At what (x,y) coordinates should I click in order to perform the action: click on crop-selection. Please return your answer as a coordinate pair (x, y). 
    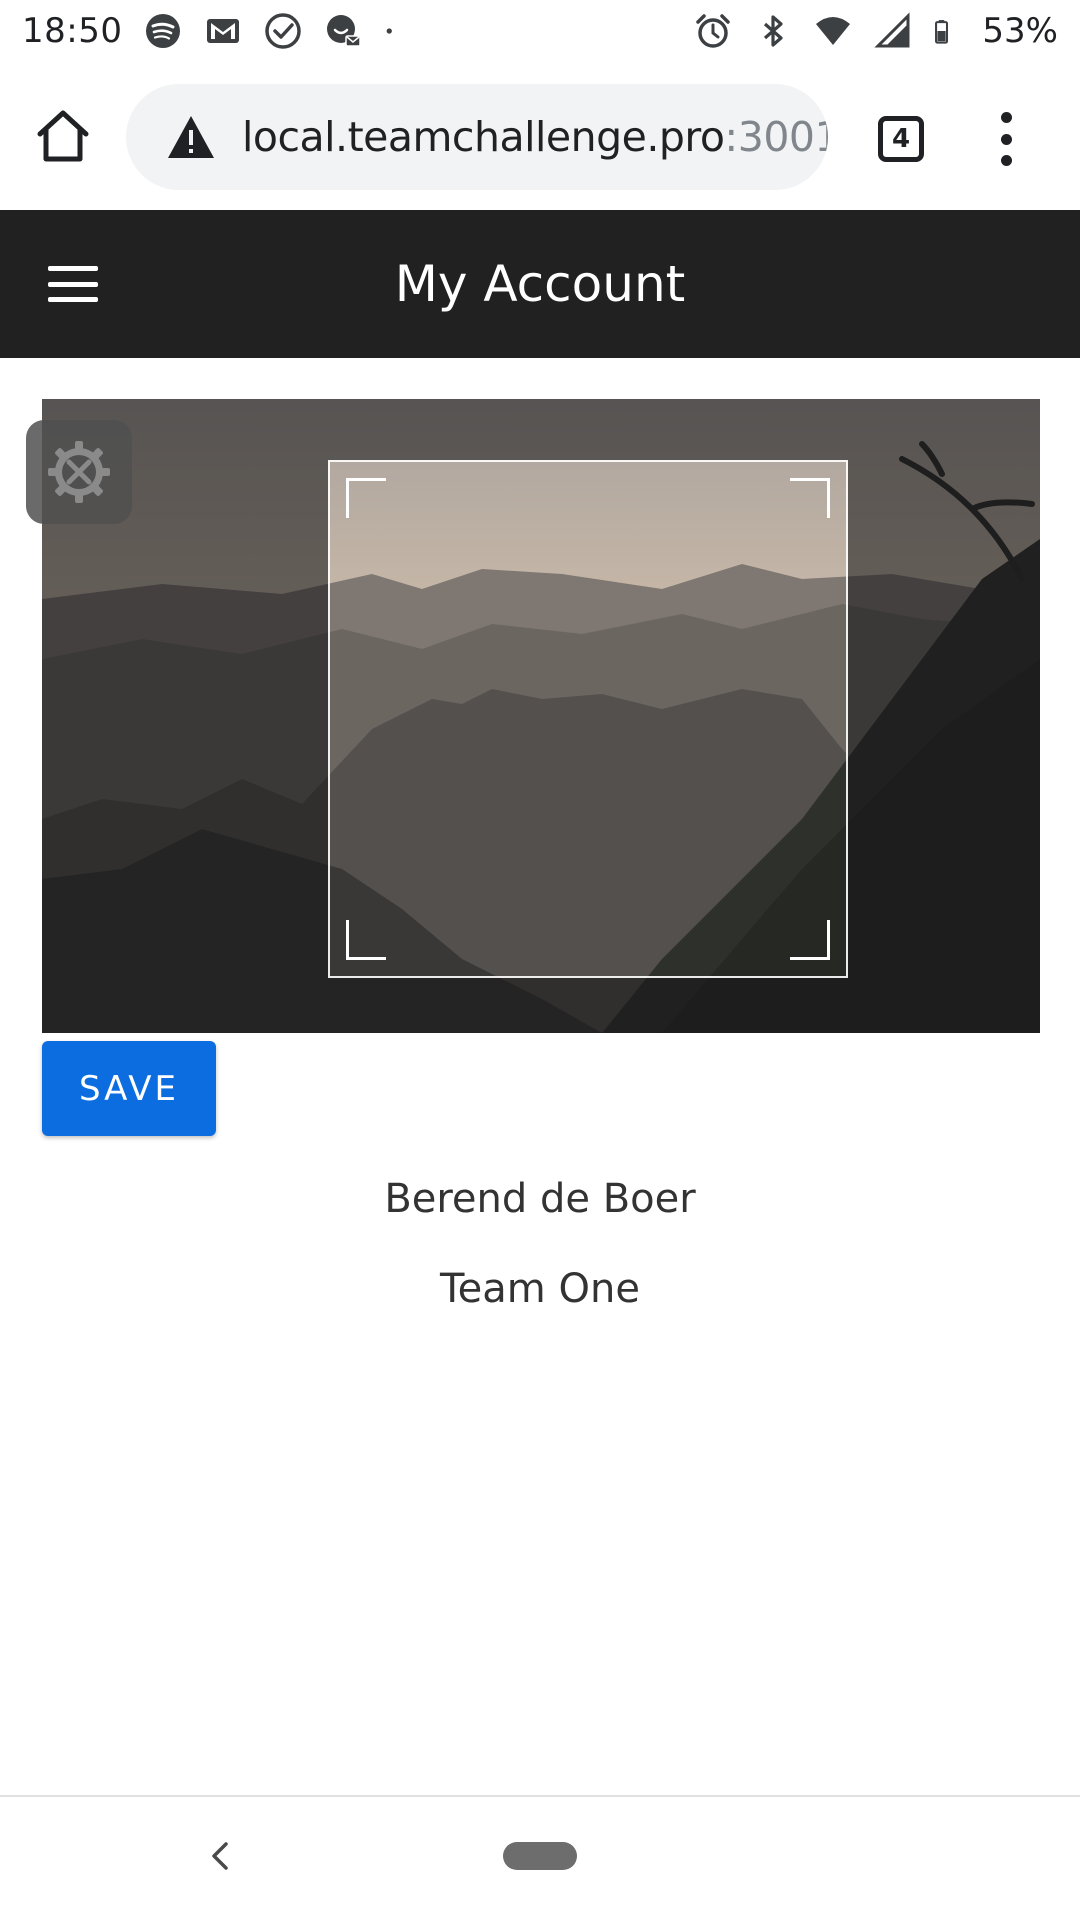
    Looking at the image, I should click on (588, 719).